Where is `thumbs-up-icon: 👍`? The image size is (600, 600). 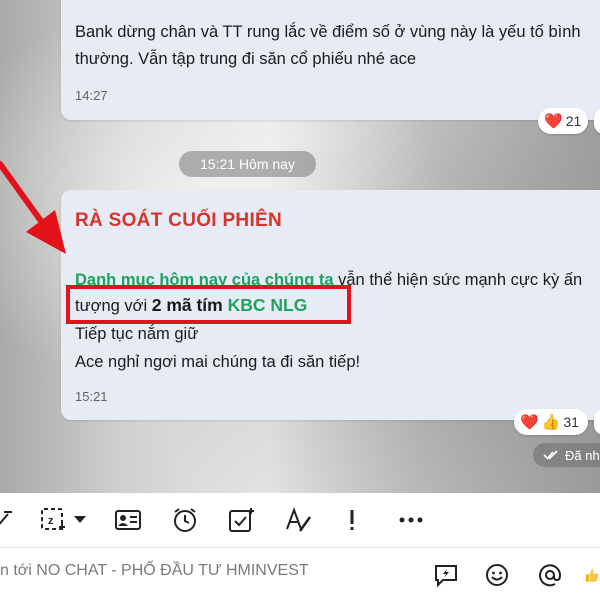
thumbs-up-icon: 👍 is located at coordinates (551, 422).